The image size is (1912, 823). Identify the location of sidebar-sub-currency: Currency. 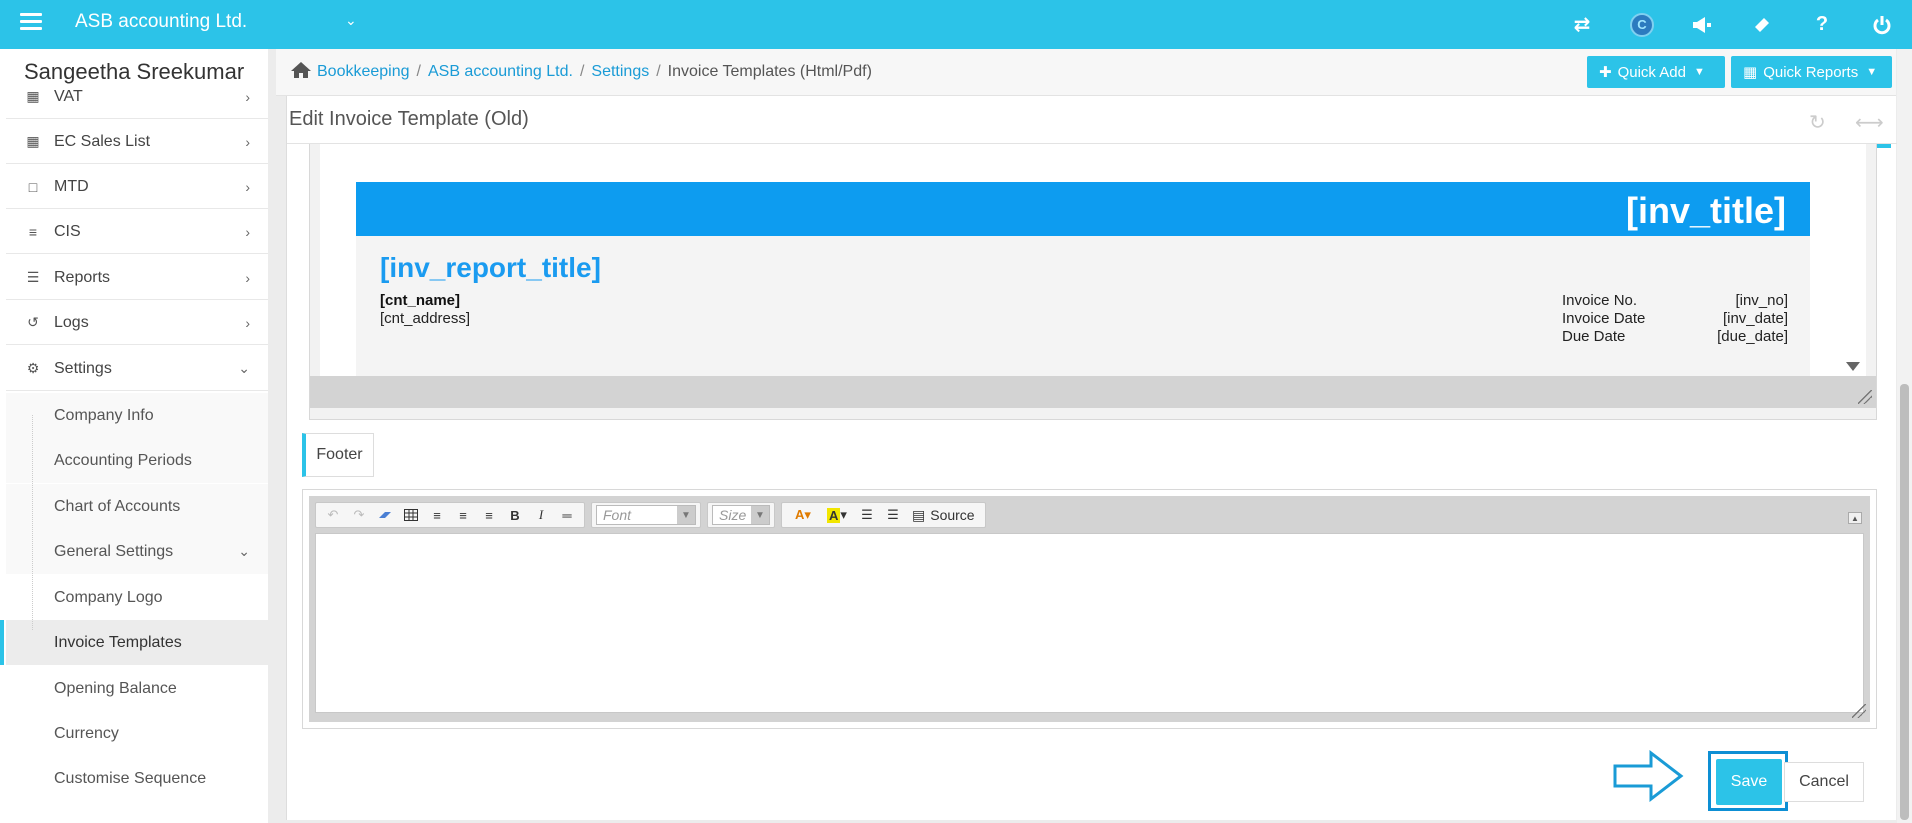
(137, 733).